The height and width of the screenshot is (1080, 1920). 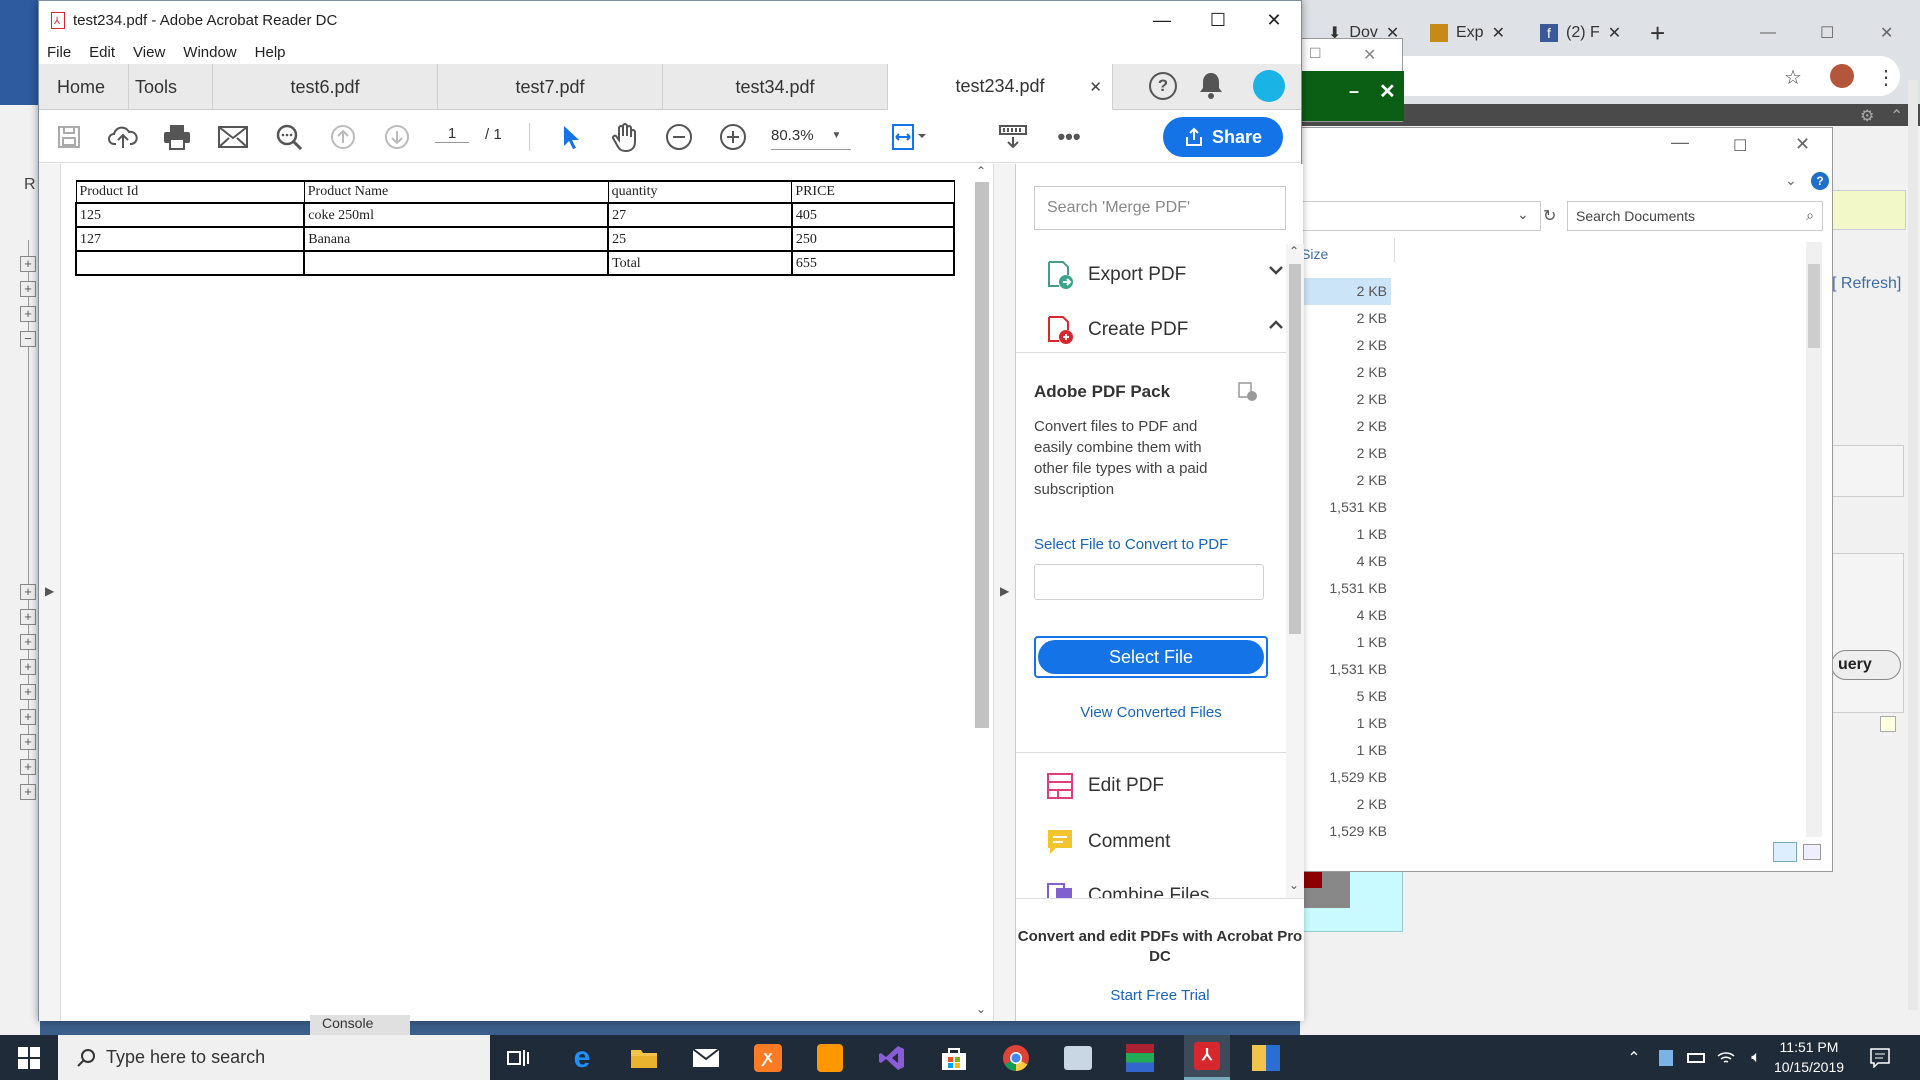 What do you see at coordinates (1151, 657) in the screenshot?
I see `select-file-button: Select File` at bounding box center [1151, 657].